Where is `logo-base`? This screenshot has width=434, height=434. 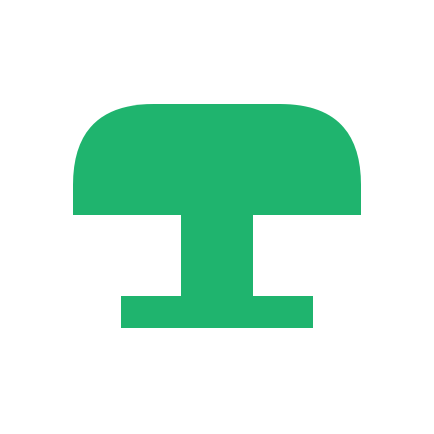 logo-base is located at coordinates (217, 312).